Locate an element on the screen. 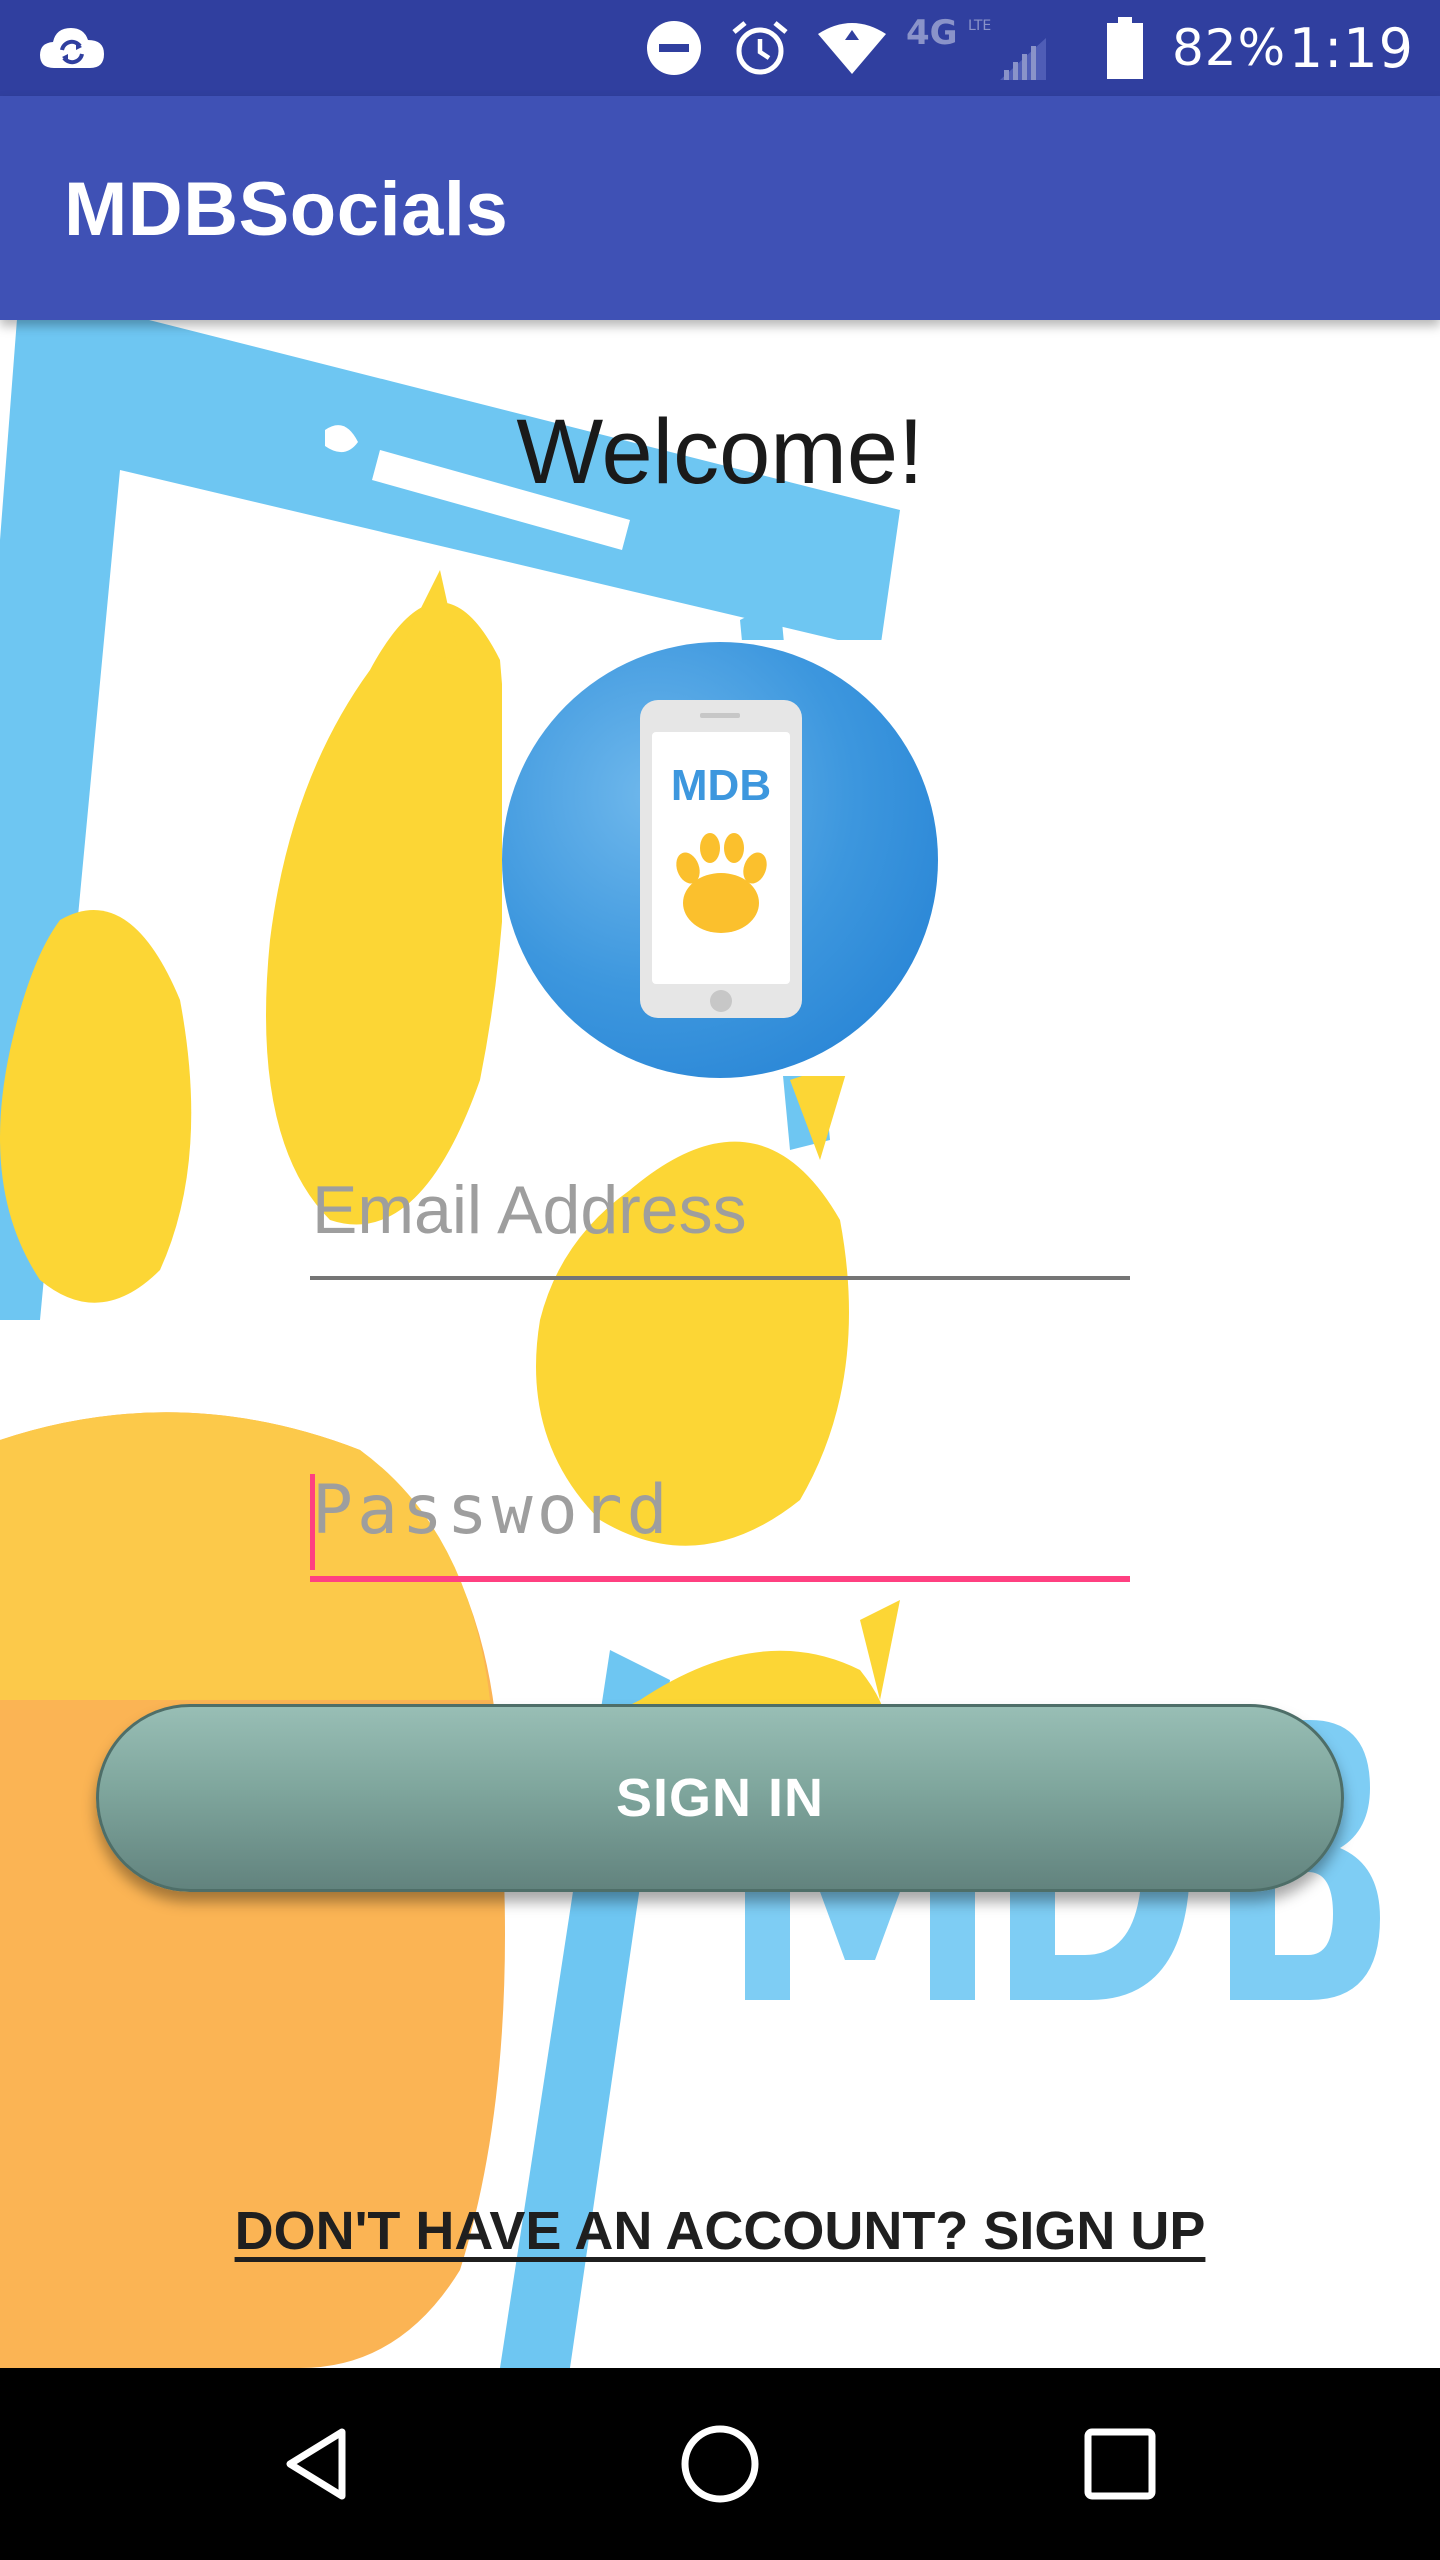 This screenshot has height=2560, width=1440. status-bar: 4G LTE 82% 1:19 is located at coordinates (720, 48).